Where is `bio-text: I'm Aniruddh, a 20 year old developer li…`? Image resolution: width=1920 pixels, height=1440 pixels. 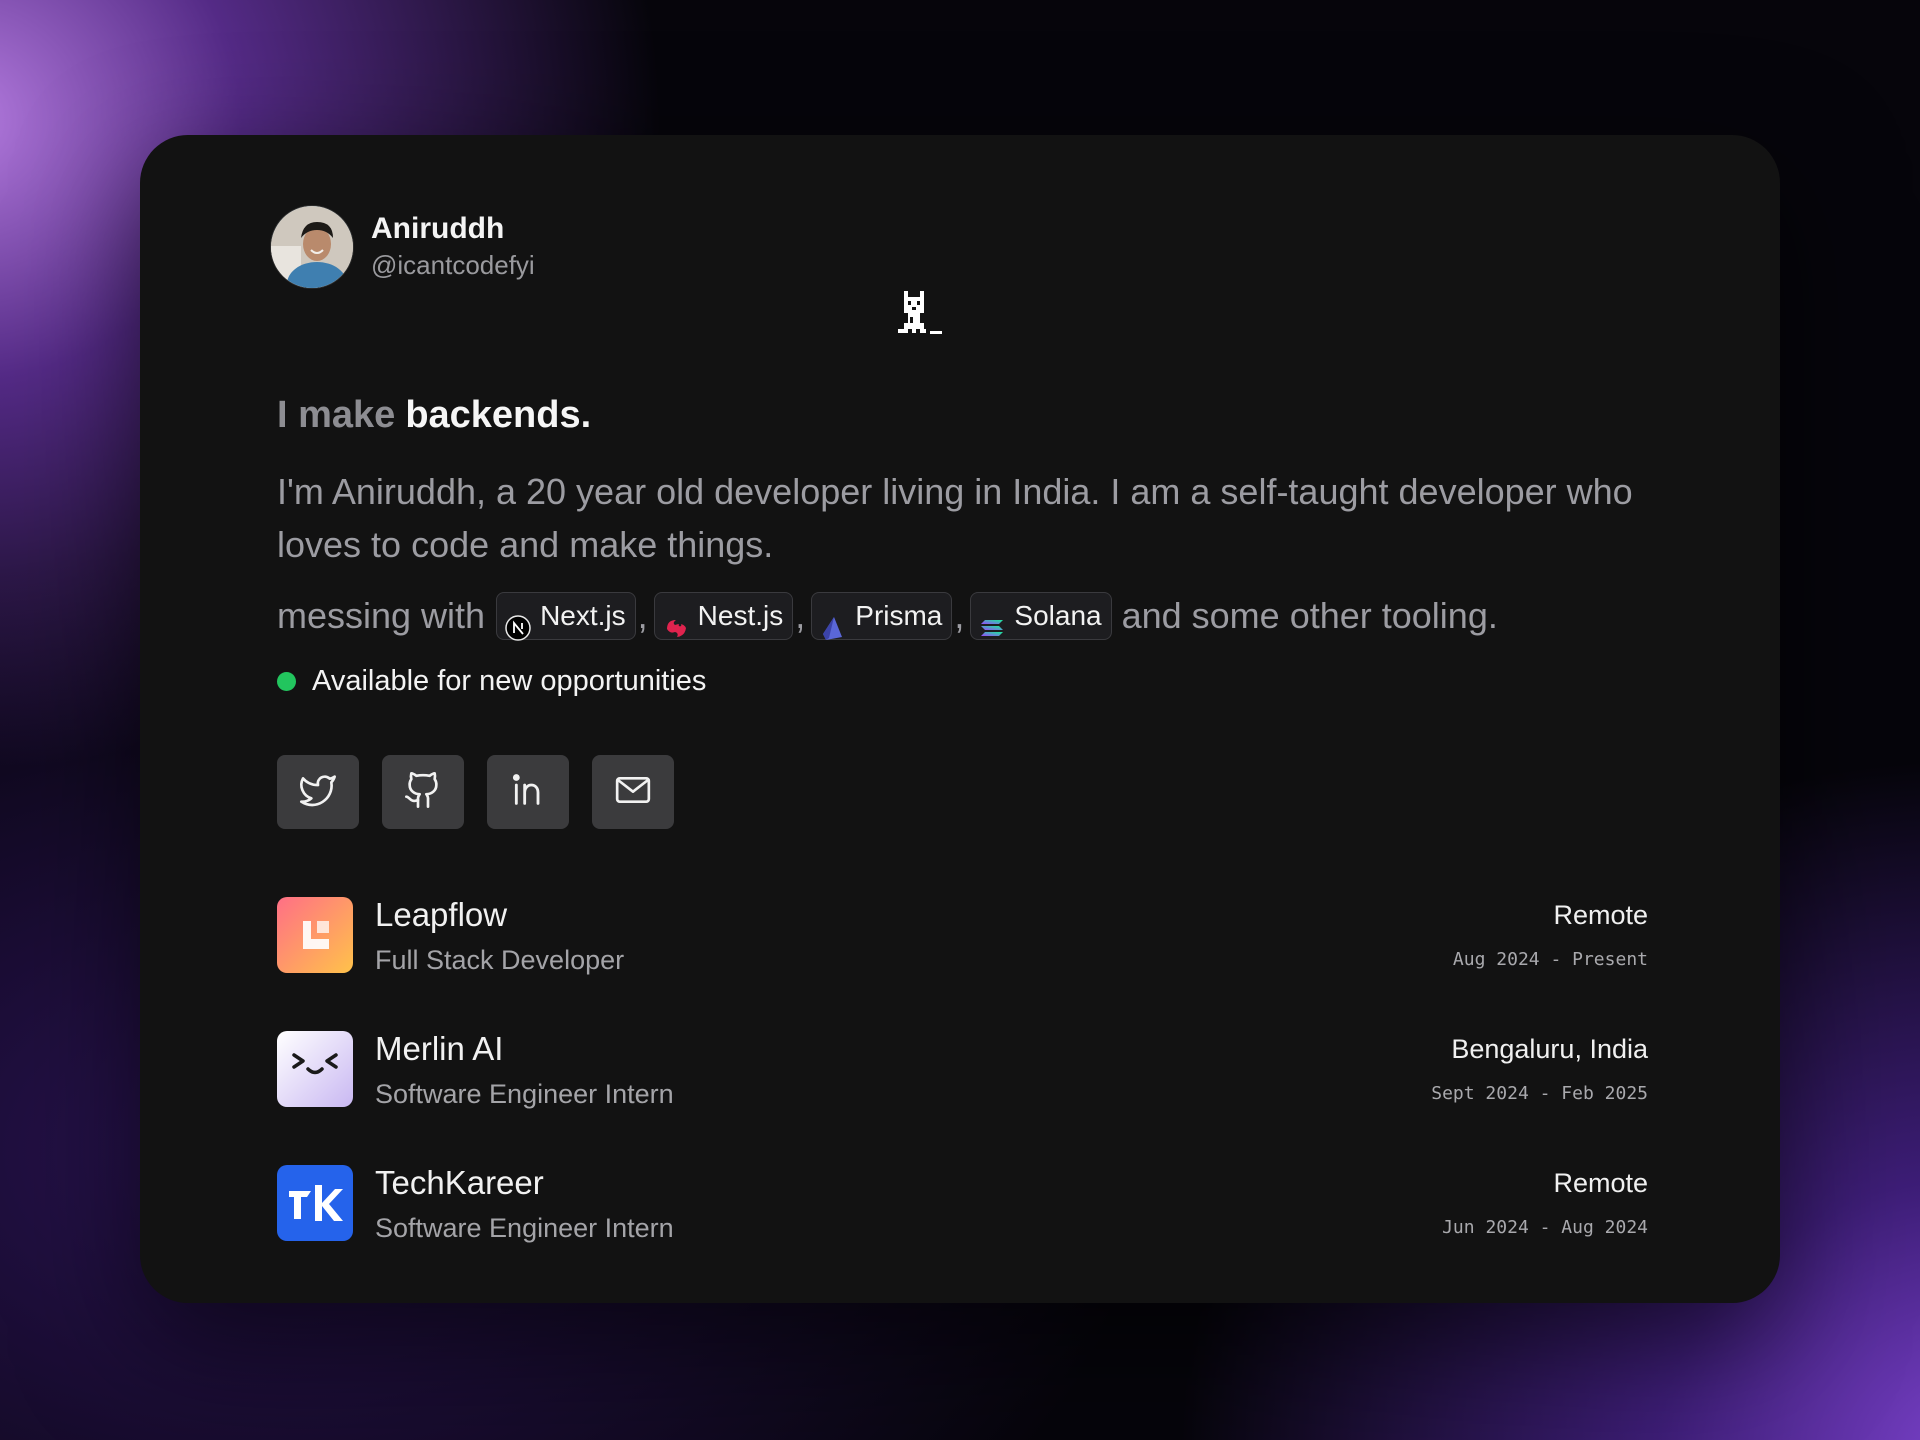
bio-text: I'm Aniruddh, a 20 year old developer li… is located at coordinates (955, 518).